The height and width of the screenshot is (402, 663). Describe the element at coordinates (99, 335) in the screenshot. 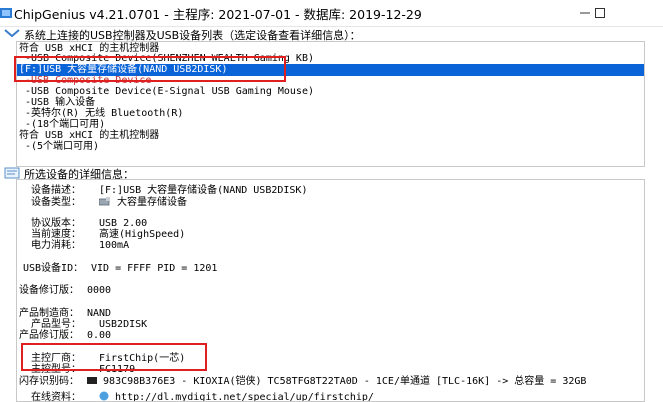

I see `product-rev-value: 0.00` at that location.